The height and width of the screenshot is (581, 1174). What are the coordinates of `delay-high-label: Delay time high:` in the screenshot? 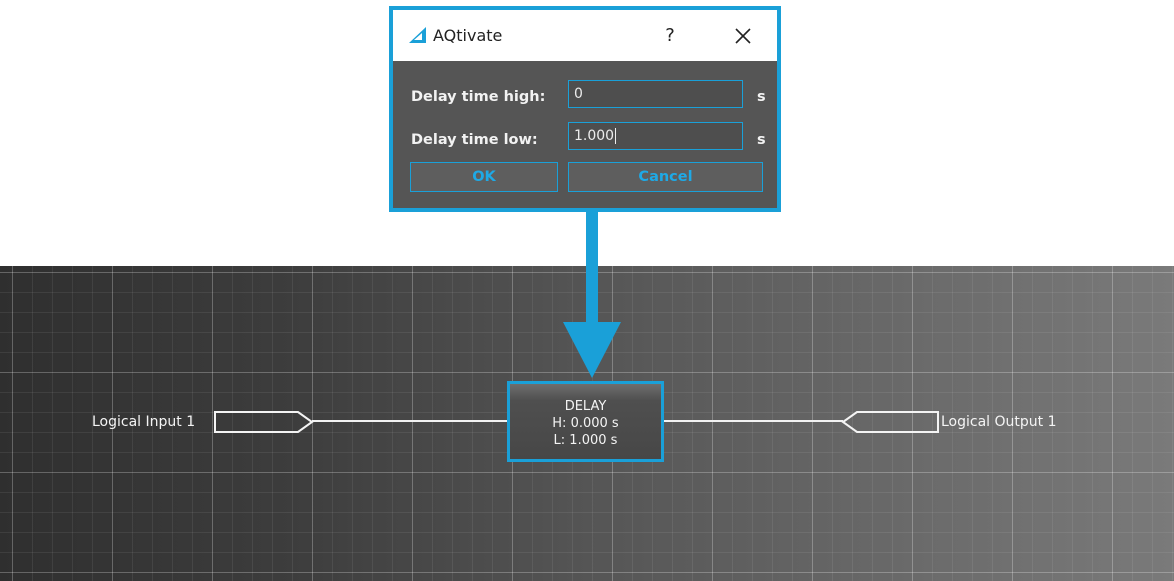 It's located at (478, 97).